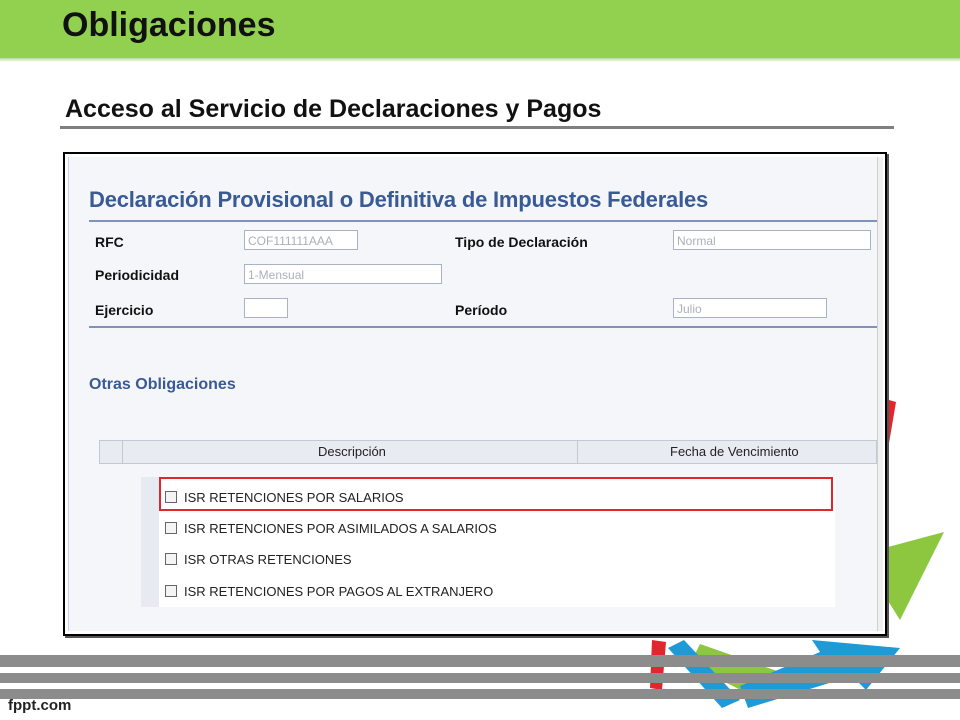 This screenshot has height=720, width=960. What do you see at coordinates (750, 308) in the screenshot?
I see `periodo-field: Julio` at bounding box center [750, 308].